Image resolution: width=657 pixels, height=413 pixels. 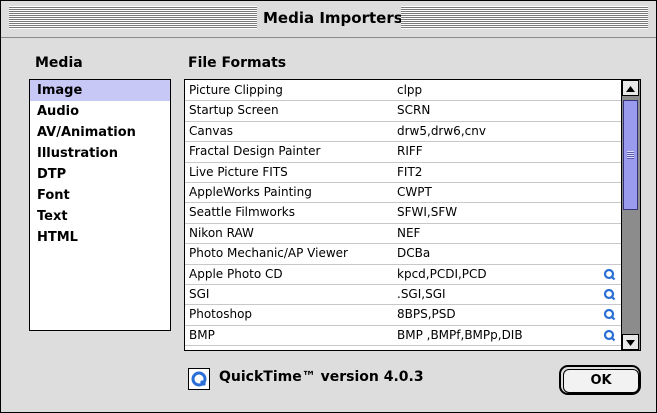 I want to click on media-header: Media, so click(x=59, y=63).